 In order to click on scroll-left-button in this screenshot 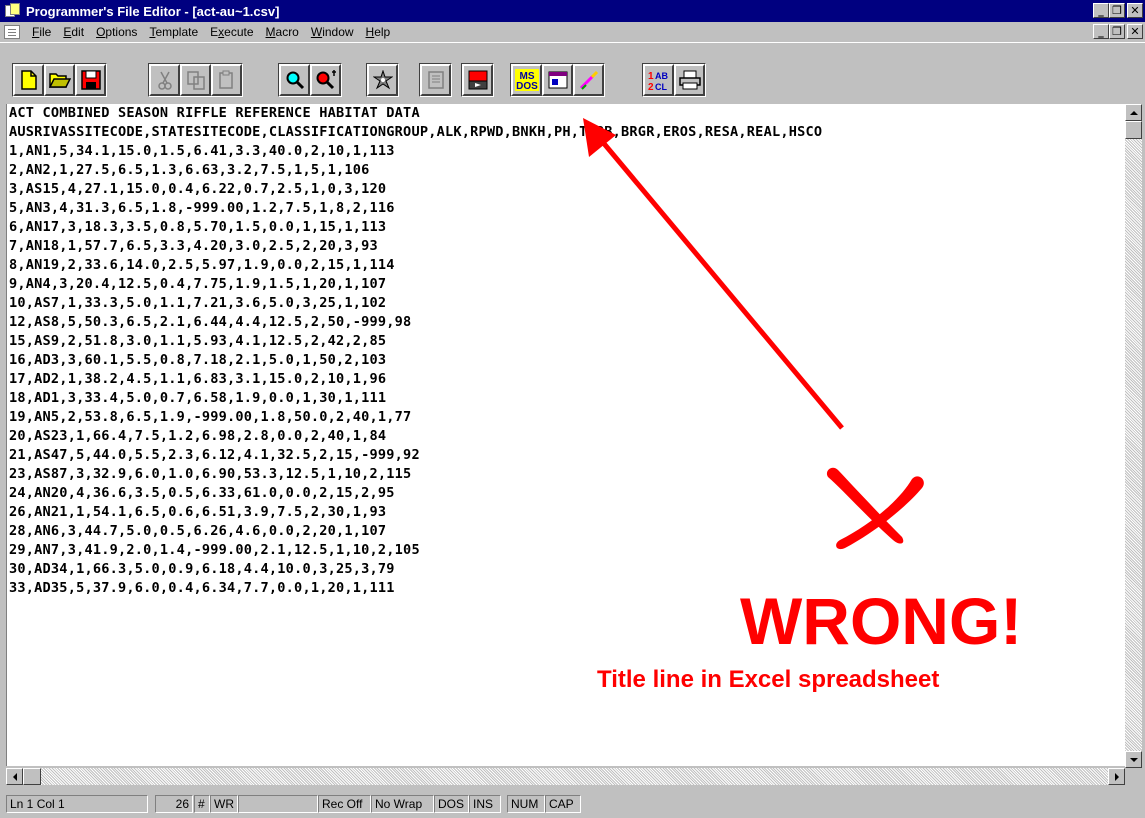, I will do `click(14, 776)`.